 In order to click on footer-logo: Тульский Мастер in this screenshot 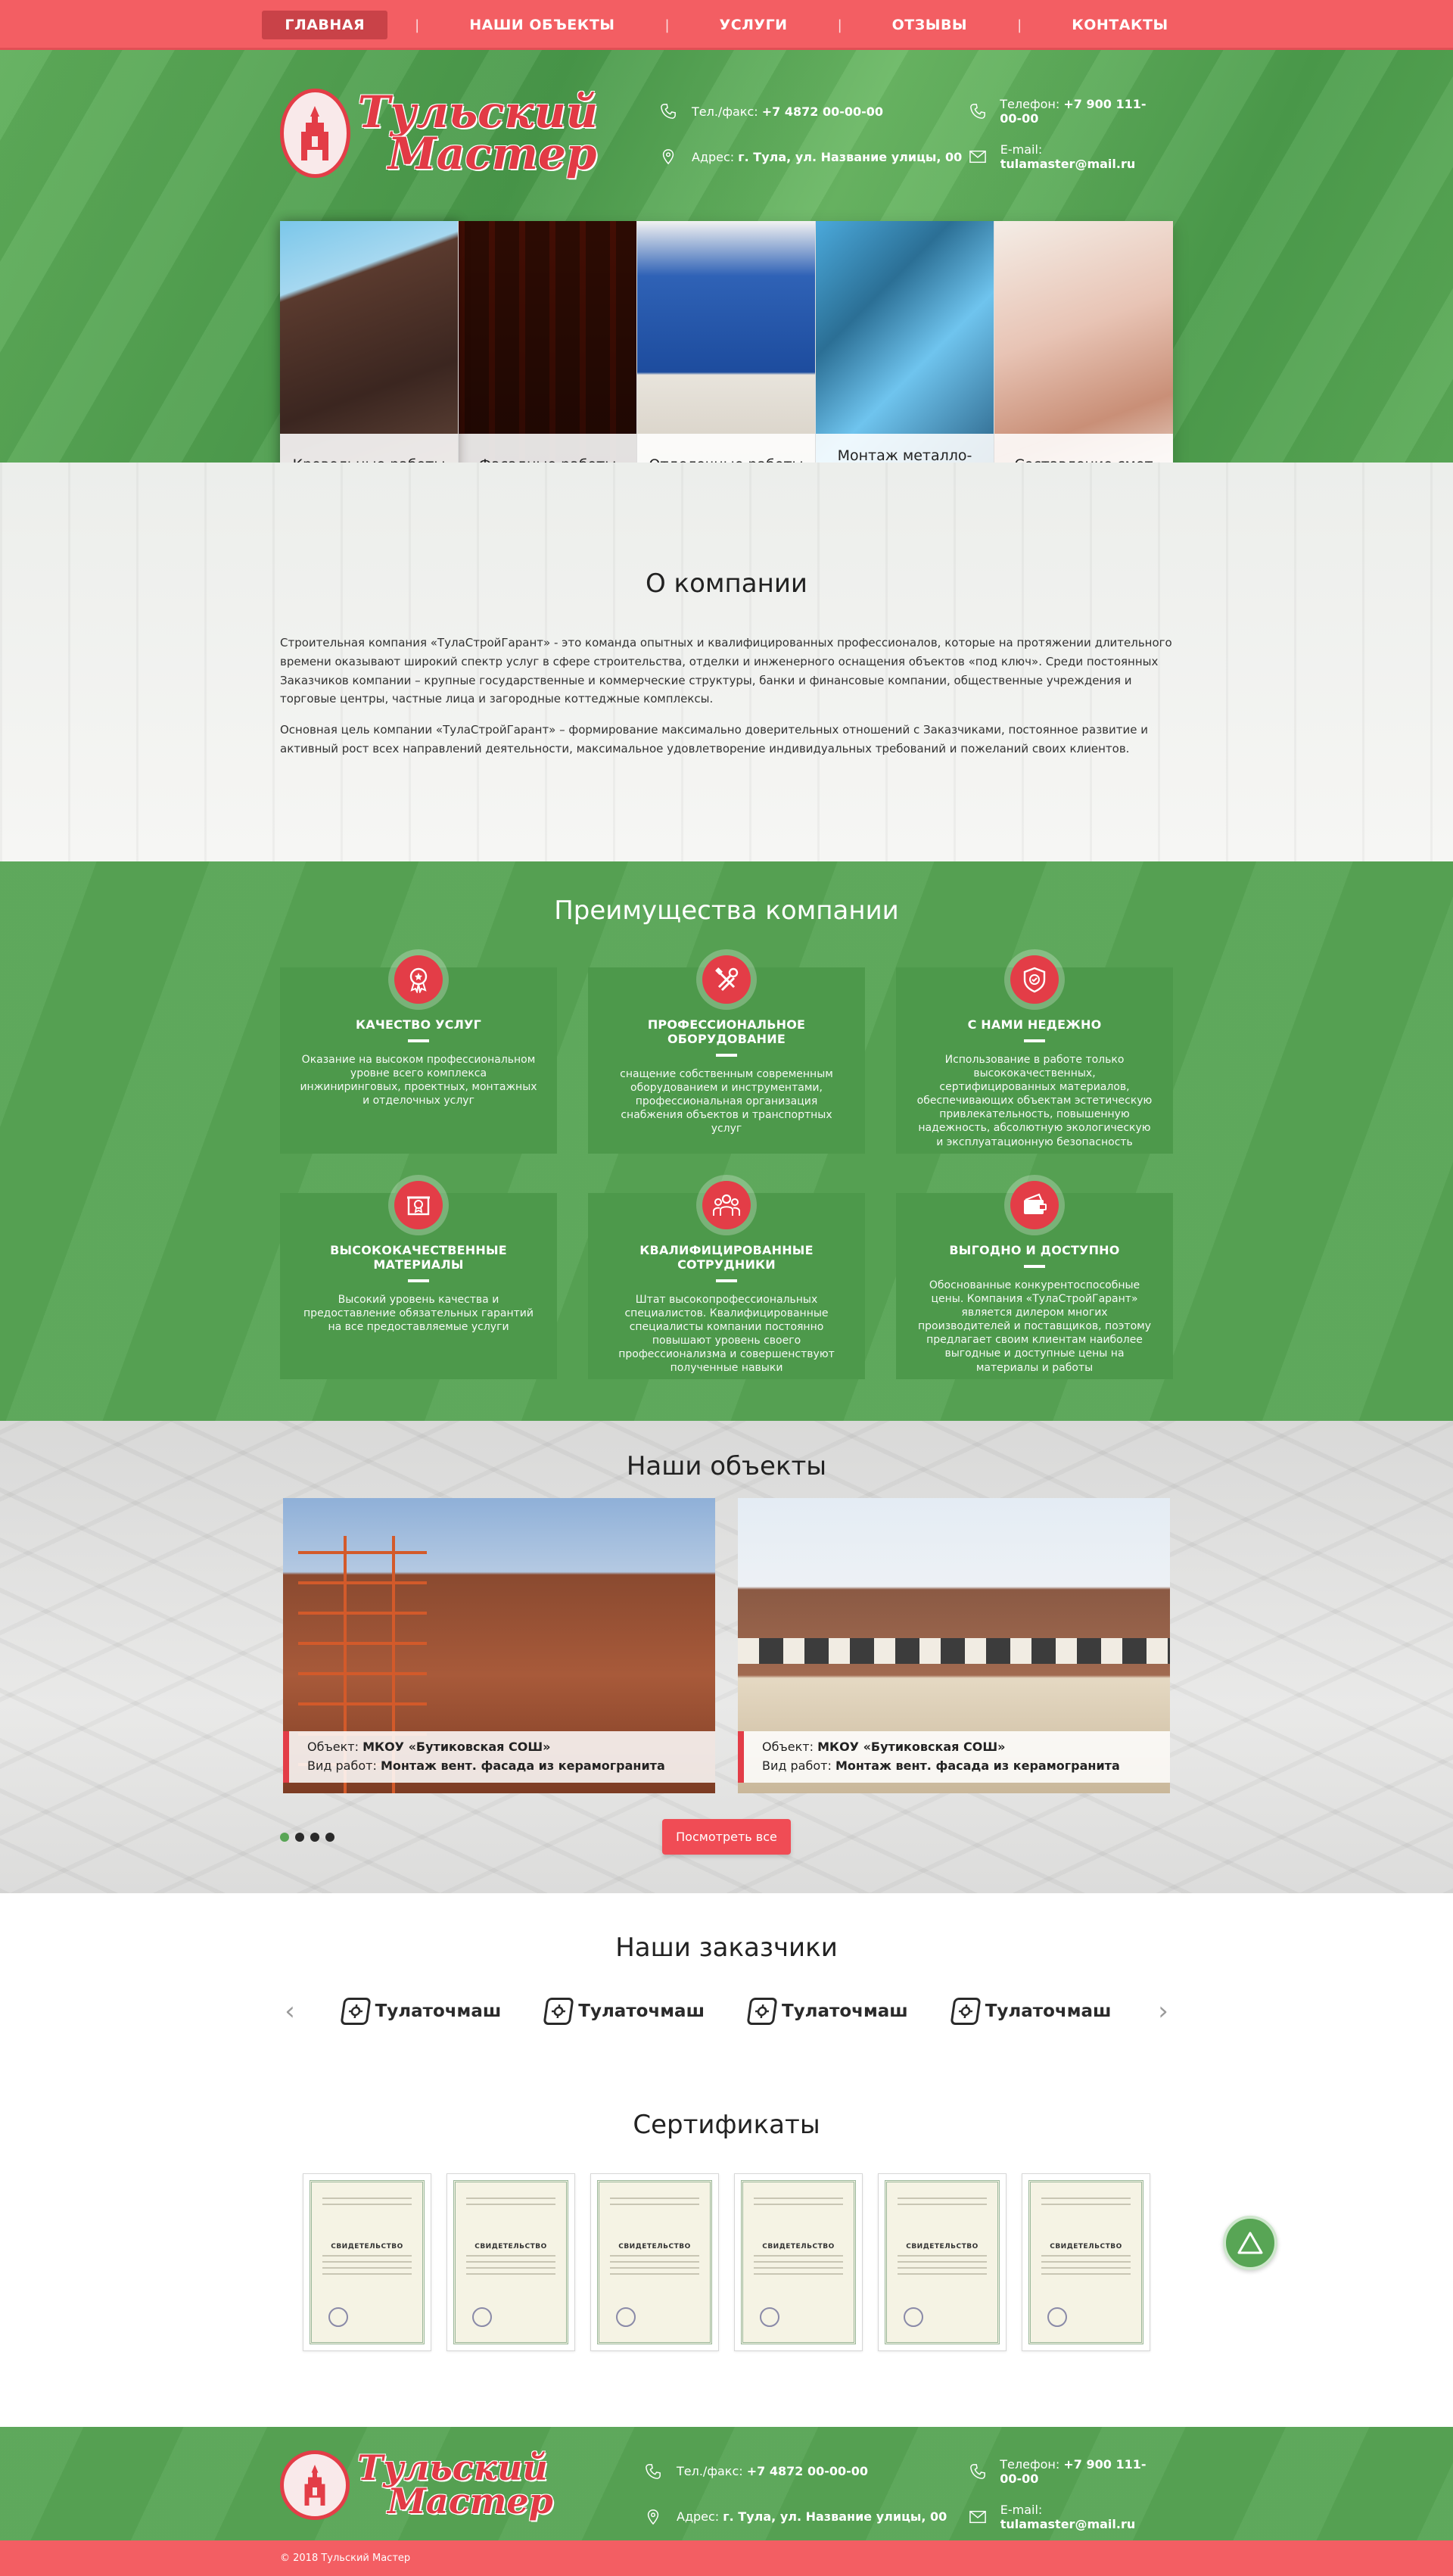, I will do `click(439, 2485)`.